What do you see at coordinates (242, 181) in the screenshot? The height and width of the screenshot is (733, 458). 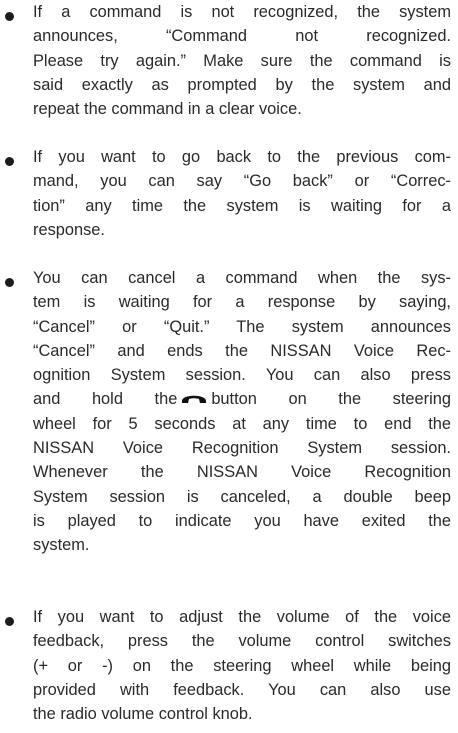 I see `text-line: mand, you can say “Go back” or “Correc-` at bounding box center [242, 181].